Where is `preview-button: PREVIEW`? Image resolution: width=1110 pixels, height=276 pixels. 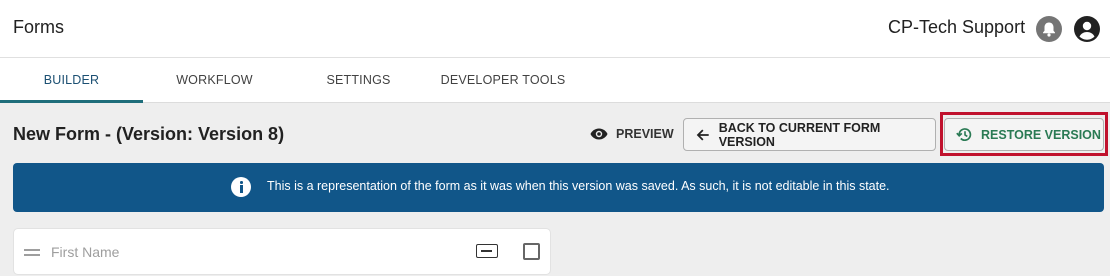 preview-button: PREVIEW is located at coordinates (632, 134).